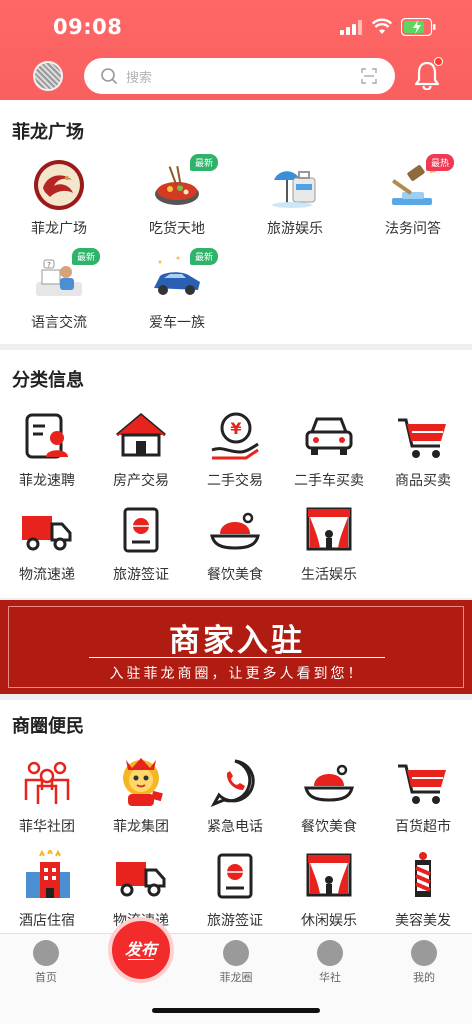  Describe the element at coordinates (47, 827) in the screenshot. I see `grid-item-label: 菲华社团` at that location.